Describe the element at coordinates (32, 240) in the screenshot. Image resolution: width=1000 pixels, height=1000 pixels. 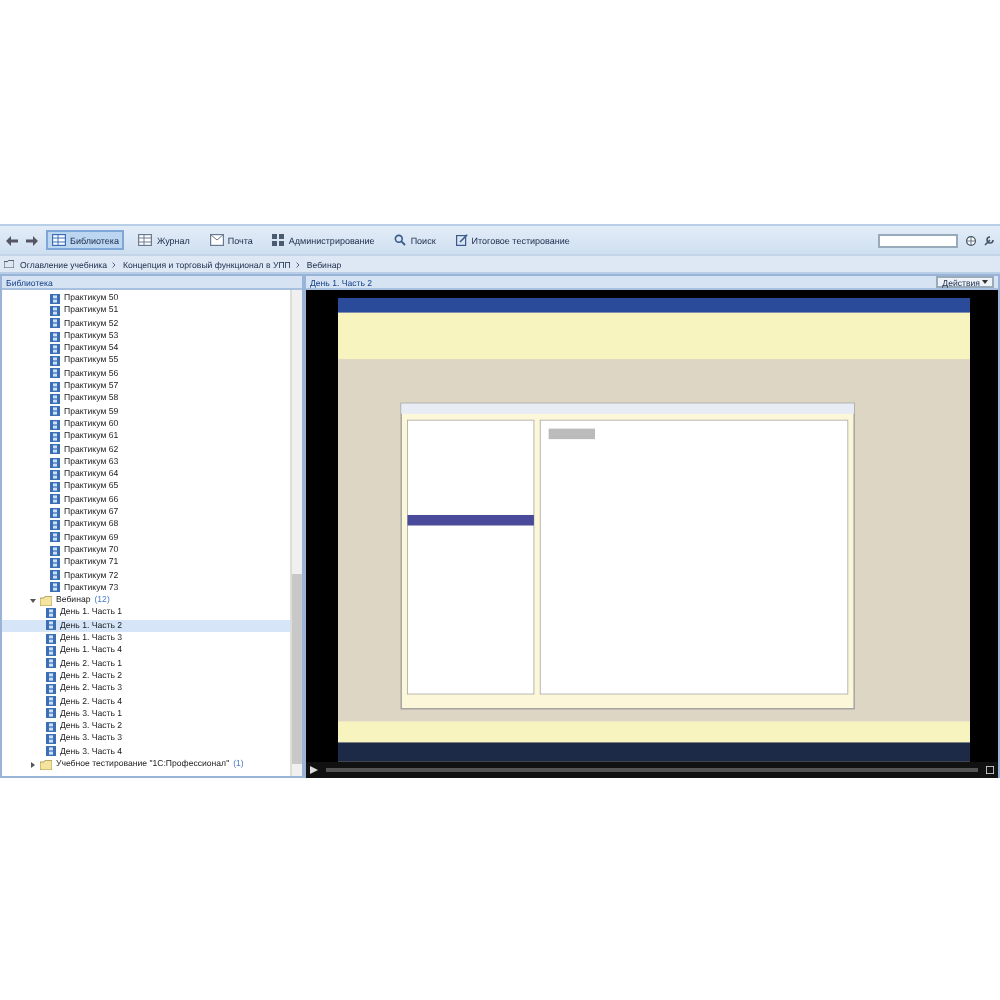
I see `forward-icon` at that location.